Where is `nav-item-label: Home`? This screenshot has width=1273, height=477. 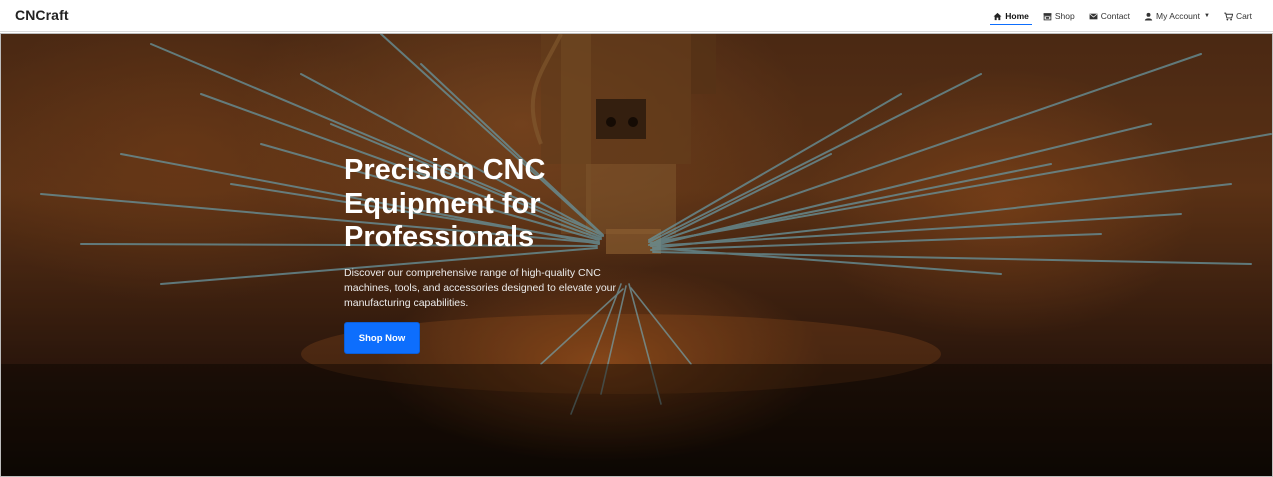
nav-item-label: Home is located at coordinates (1017, 16).